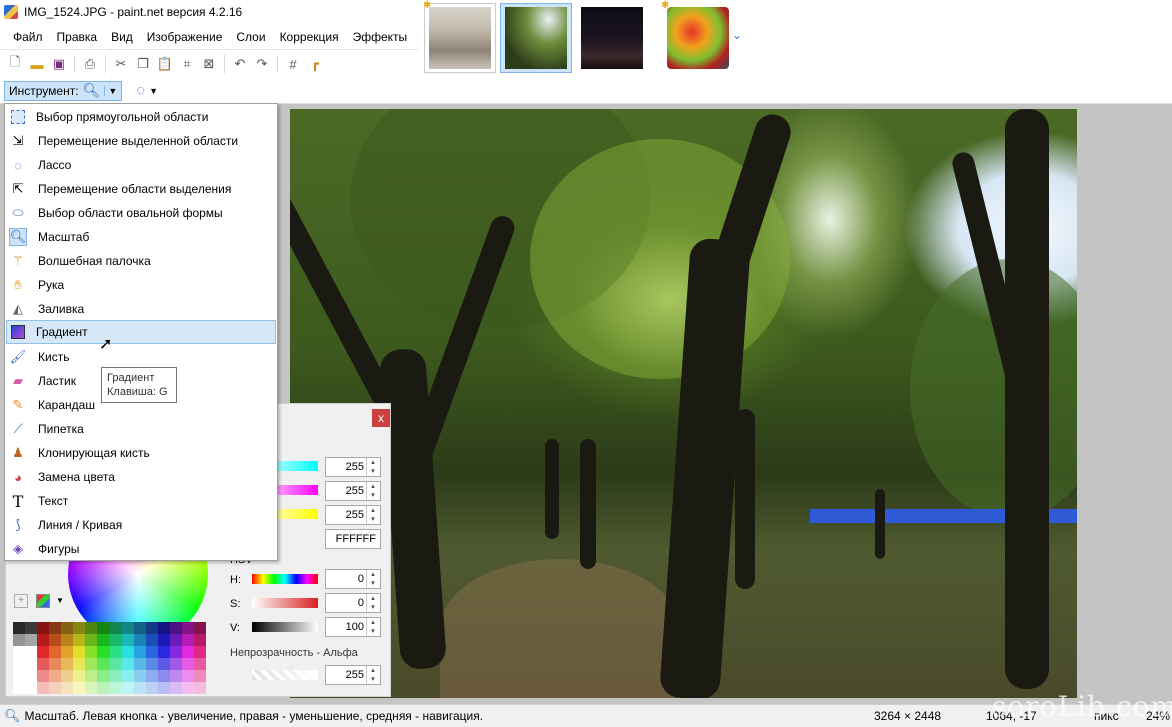 This screenshot has height=727, width=1172. Describe the element at coordinates (90, 64) in the screenshot. I see `print-icon: ⎙` at that location.